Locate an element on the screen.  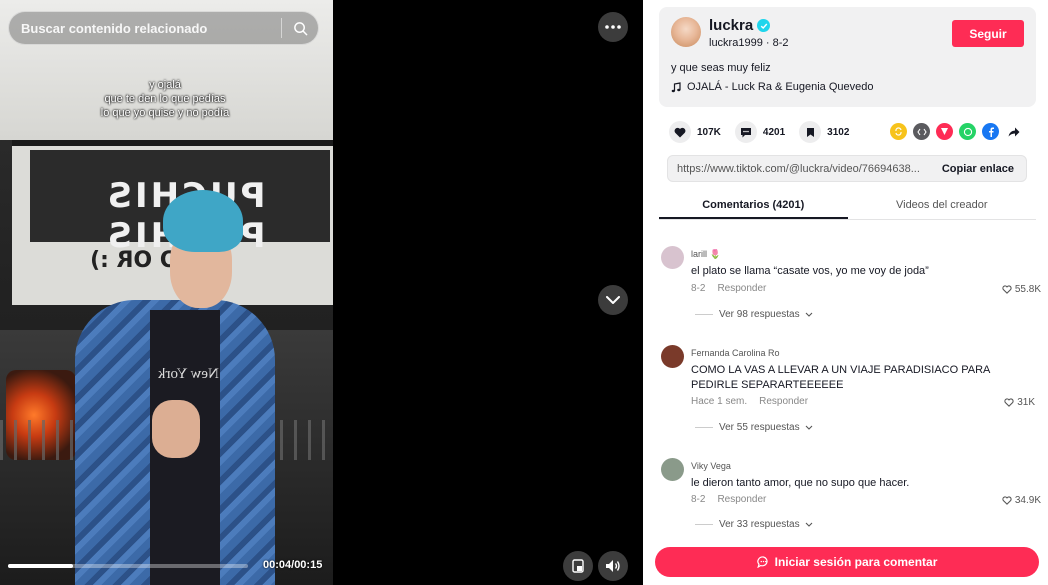
search-button is located at coordinates (300, 28).